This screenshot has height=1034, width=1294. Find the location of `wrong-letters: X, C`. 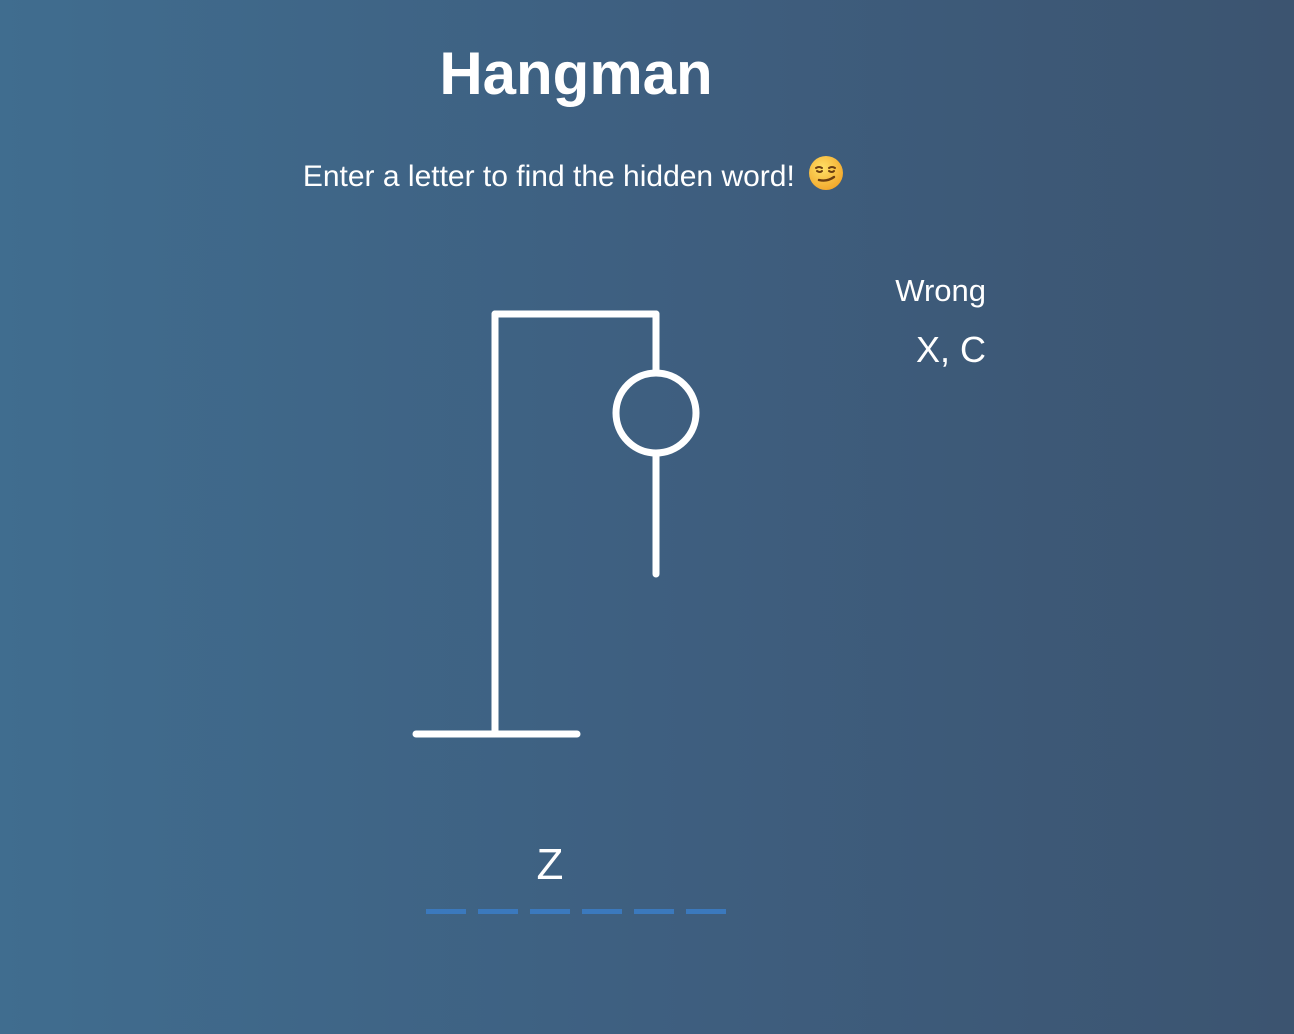

wrong-letters: X, C is located at coordinates (950, 349).